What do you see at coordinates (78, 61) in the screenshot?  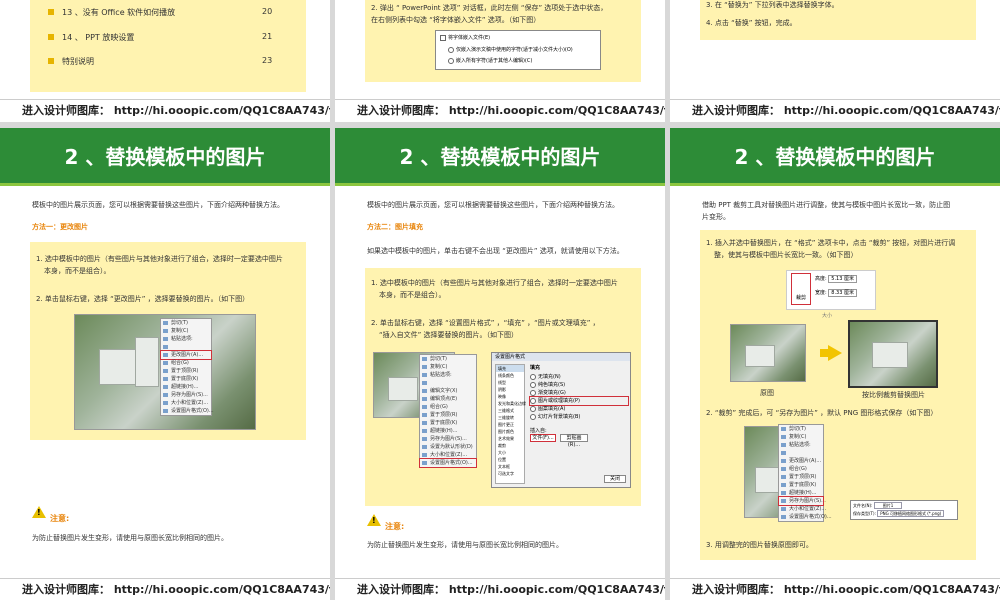 I see `toc-item-special: 特别说明` at bounding box center [78, 61].